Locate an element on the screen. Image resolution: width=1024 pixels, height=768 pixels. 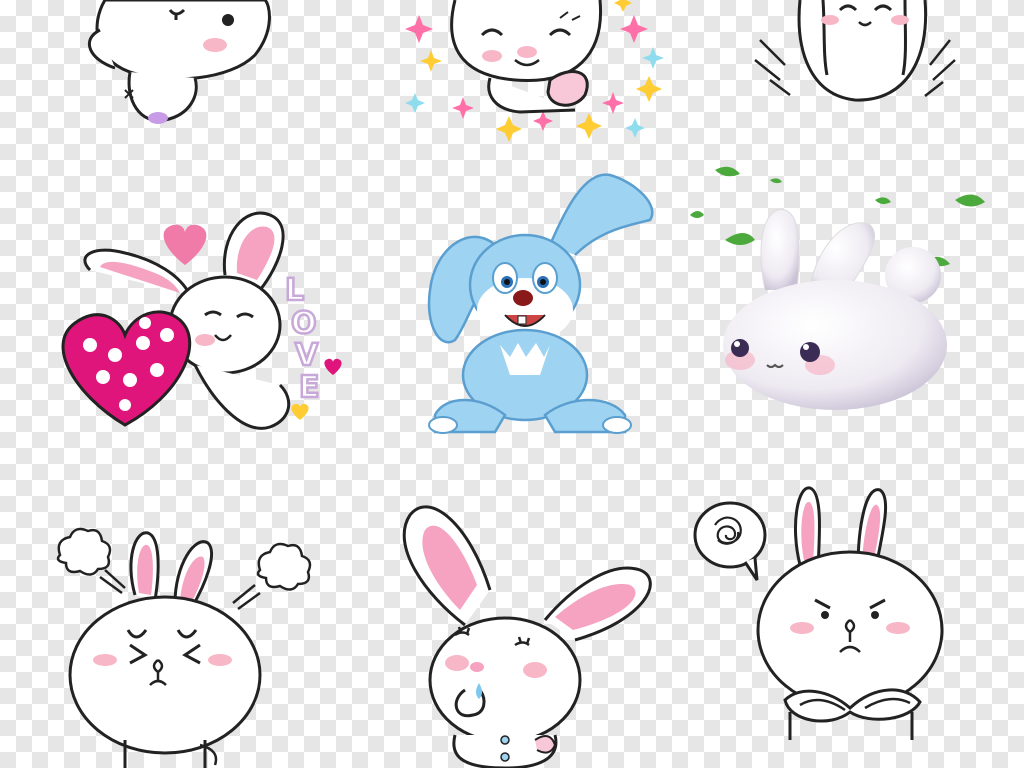
love-letter-o: O is located at coordinates (304, 323).